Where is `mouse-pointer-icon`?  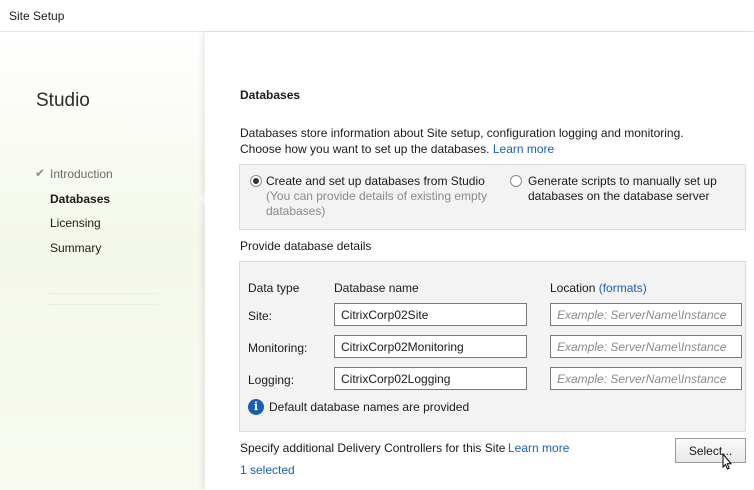
mouse-pointer-icon is located at coordinates (727, 461).